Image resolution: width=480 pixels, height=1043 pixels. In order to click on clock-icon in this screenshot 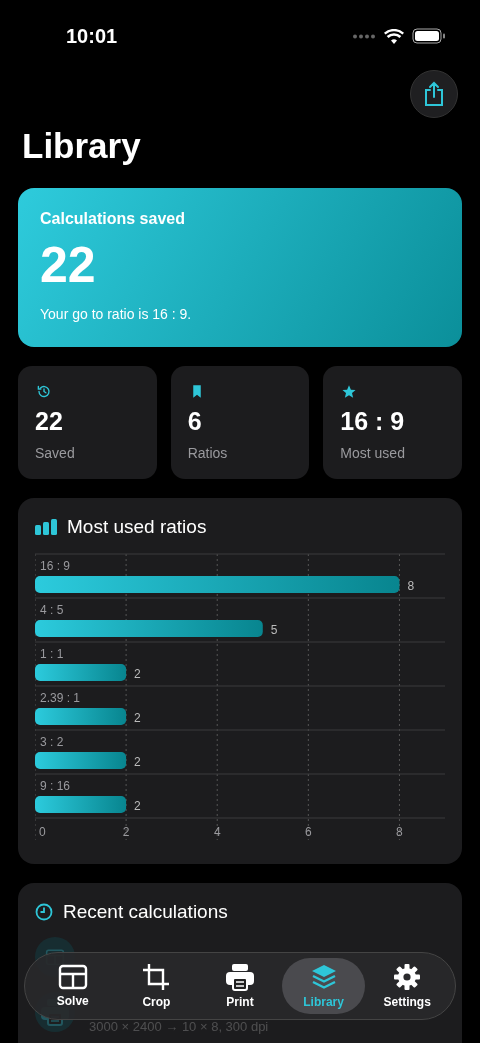, I will do `click(44, 912)`.